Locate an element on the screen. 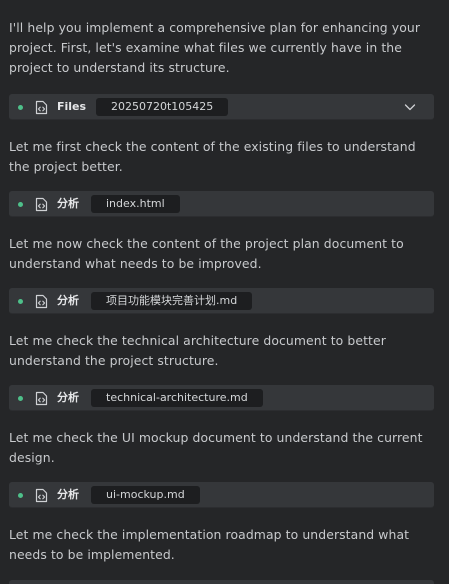  tool-call-analyze-plan: 分析 项目功能模块完善计划.md is located at coordinates (221, 301).